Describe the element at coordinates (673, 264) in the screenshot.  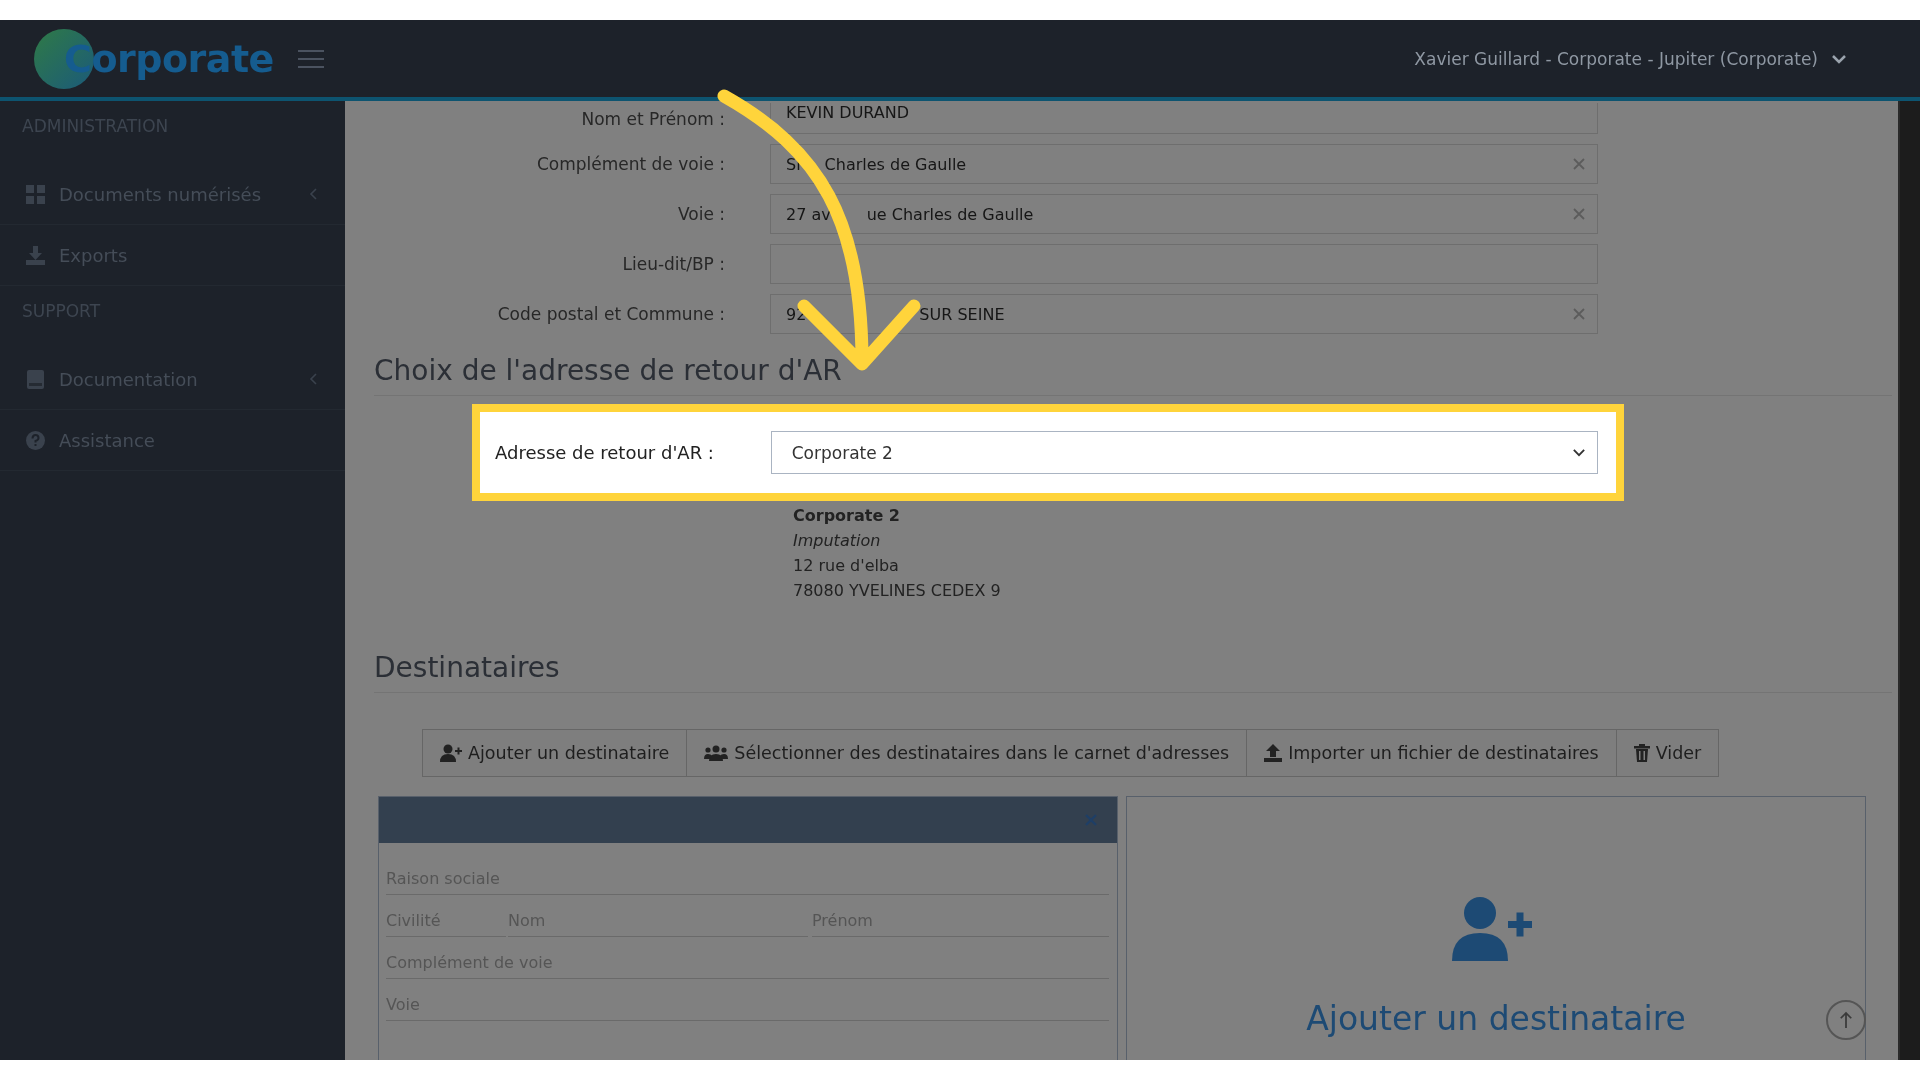
I see `field-label: Lieu-dit/BP :` at that location.